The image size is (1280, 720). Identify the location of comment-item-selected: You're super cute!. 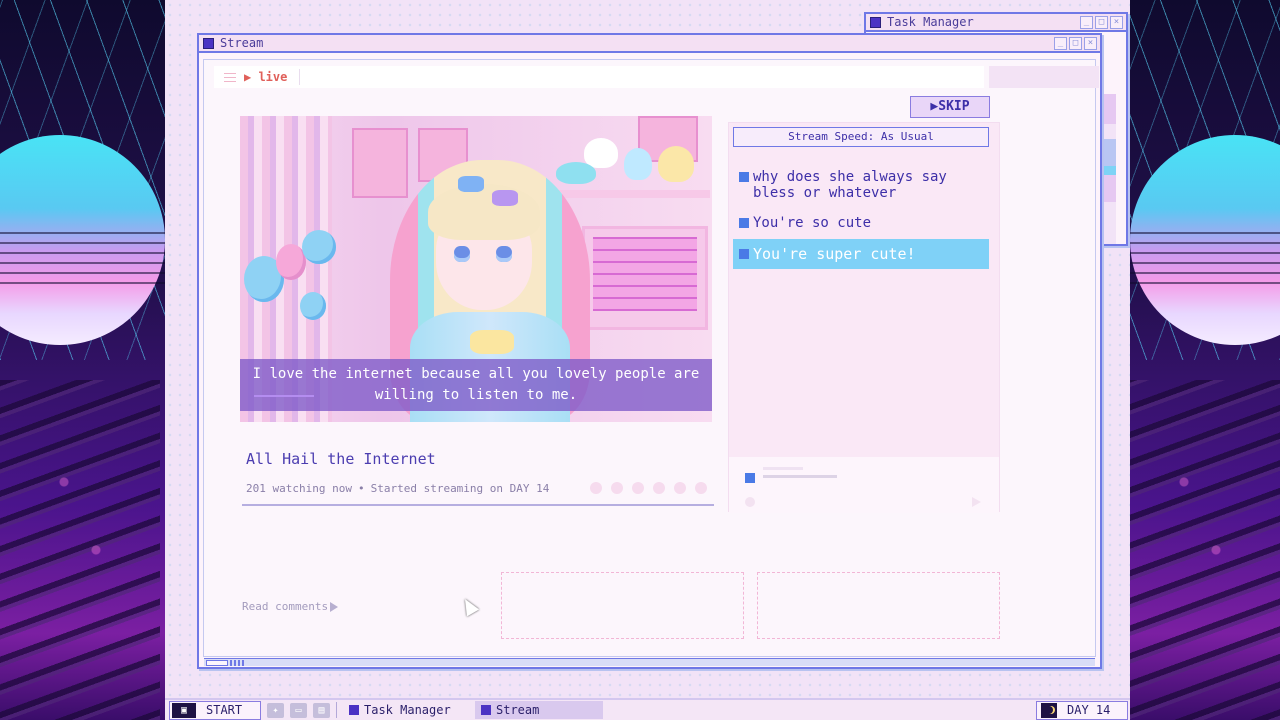
(861, 254).